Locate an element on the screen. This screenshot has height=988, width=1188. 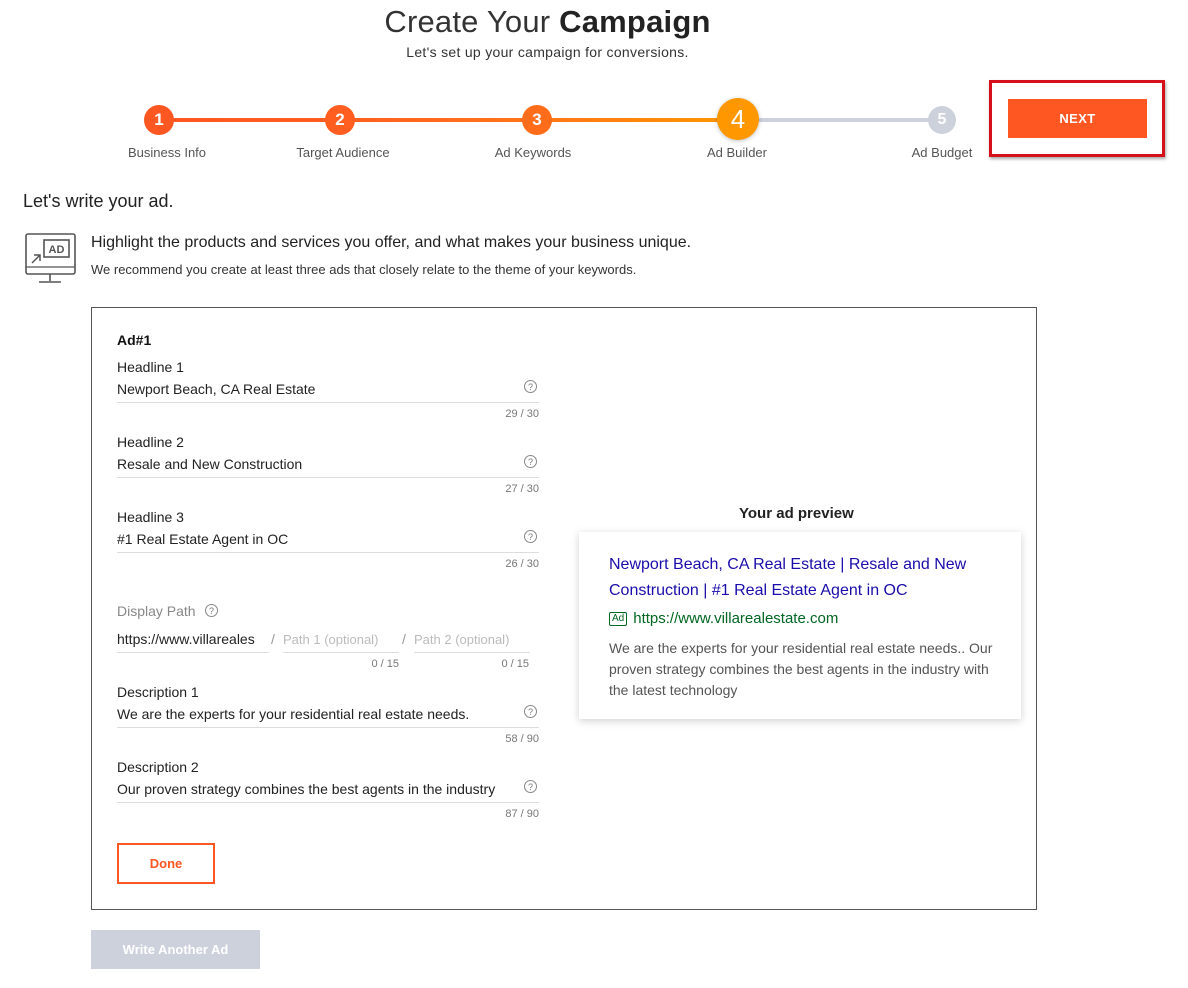
section-title: Let's write your ad. is located at coordinates (98, 201).